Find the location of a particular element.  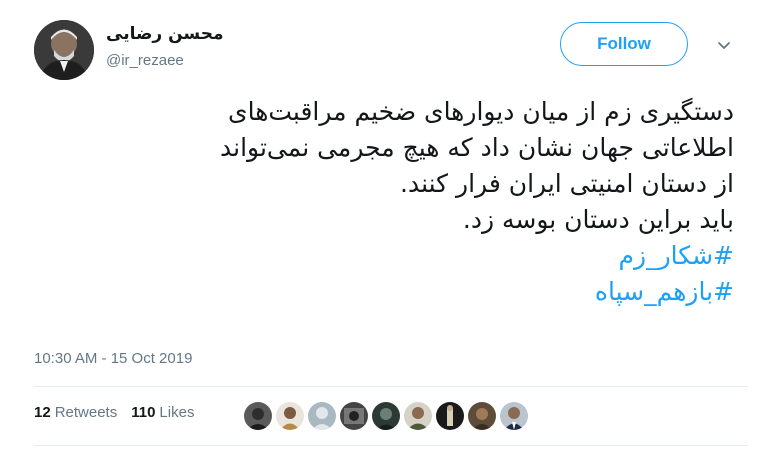

follow-button: Follow is located at coordinates (624, 44).